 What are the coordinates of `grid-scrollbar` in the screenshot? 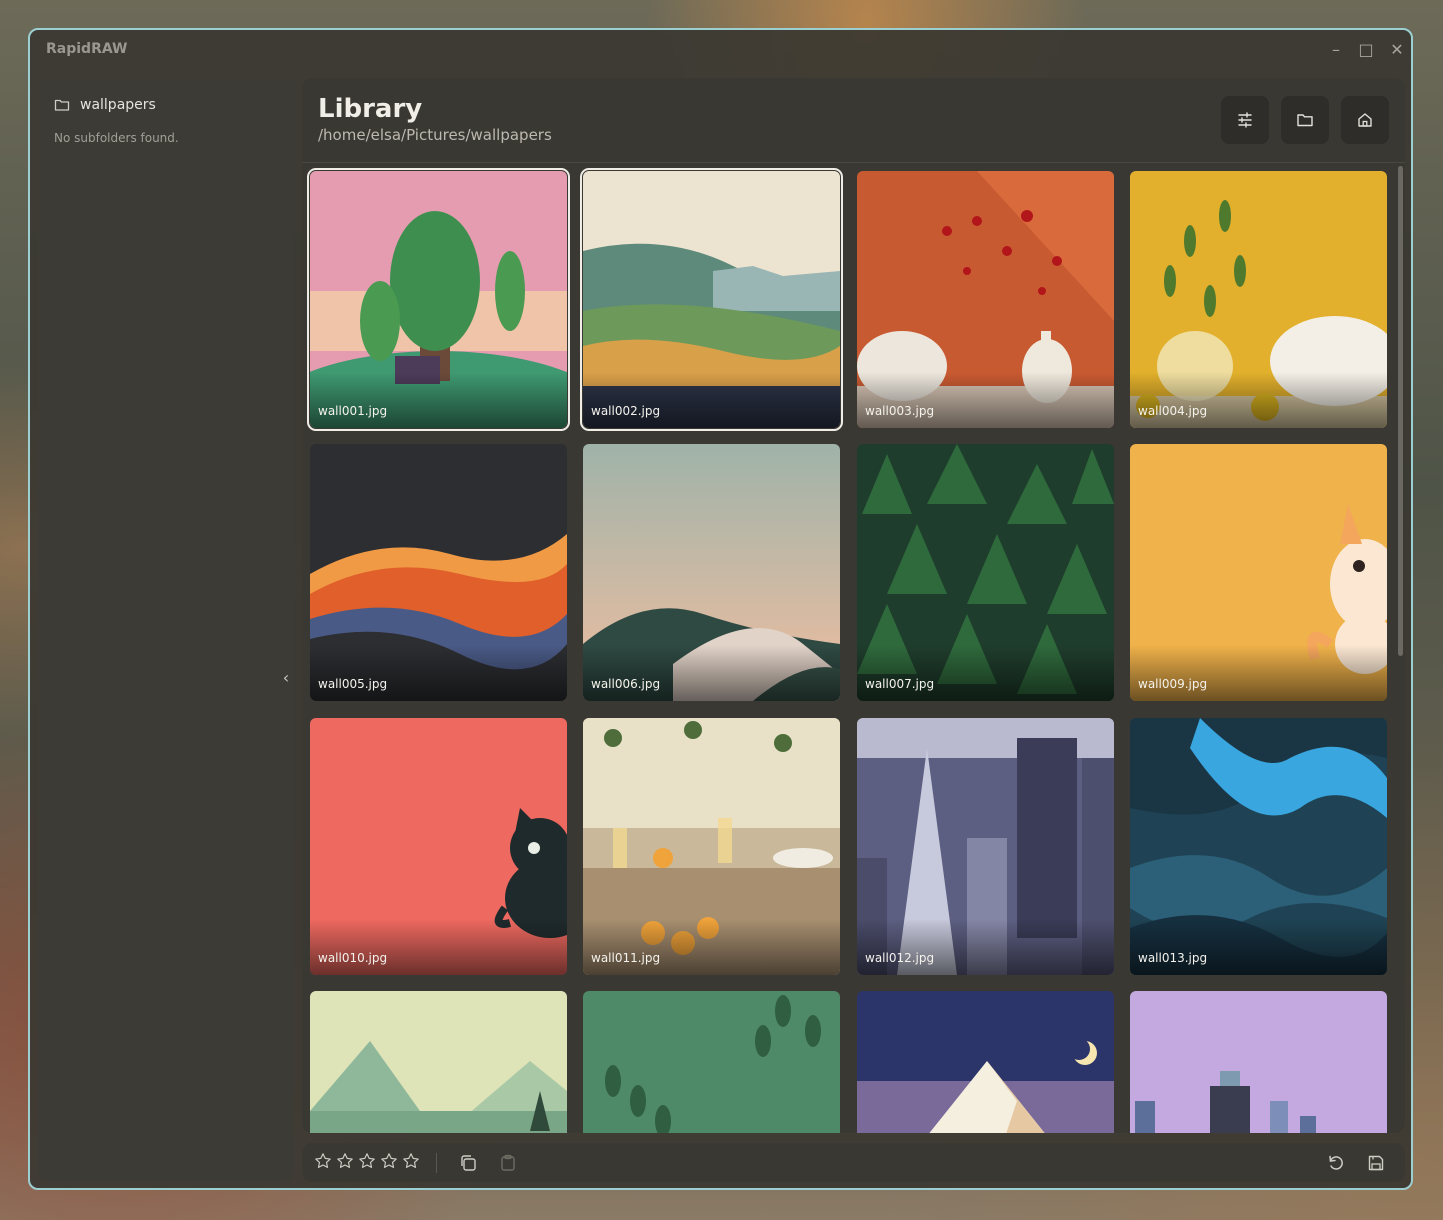 It's located at (1400, 411).